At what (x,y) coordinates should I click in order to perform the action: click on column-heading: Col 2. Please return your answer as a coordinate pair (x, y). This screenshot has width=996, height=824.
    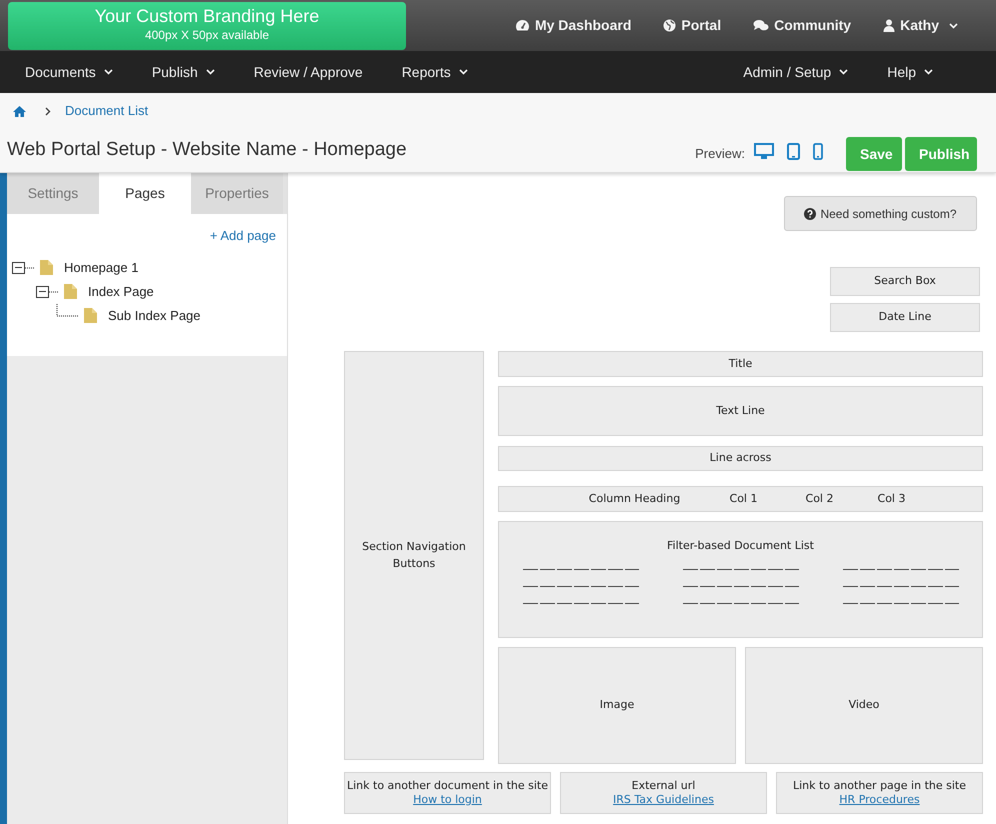
    Looking at the image, I should click on (819, 498).